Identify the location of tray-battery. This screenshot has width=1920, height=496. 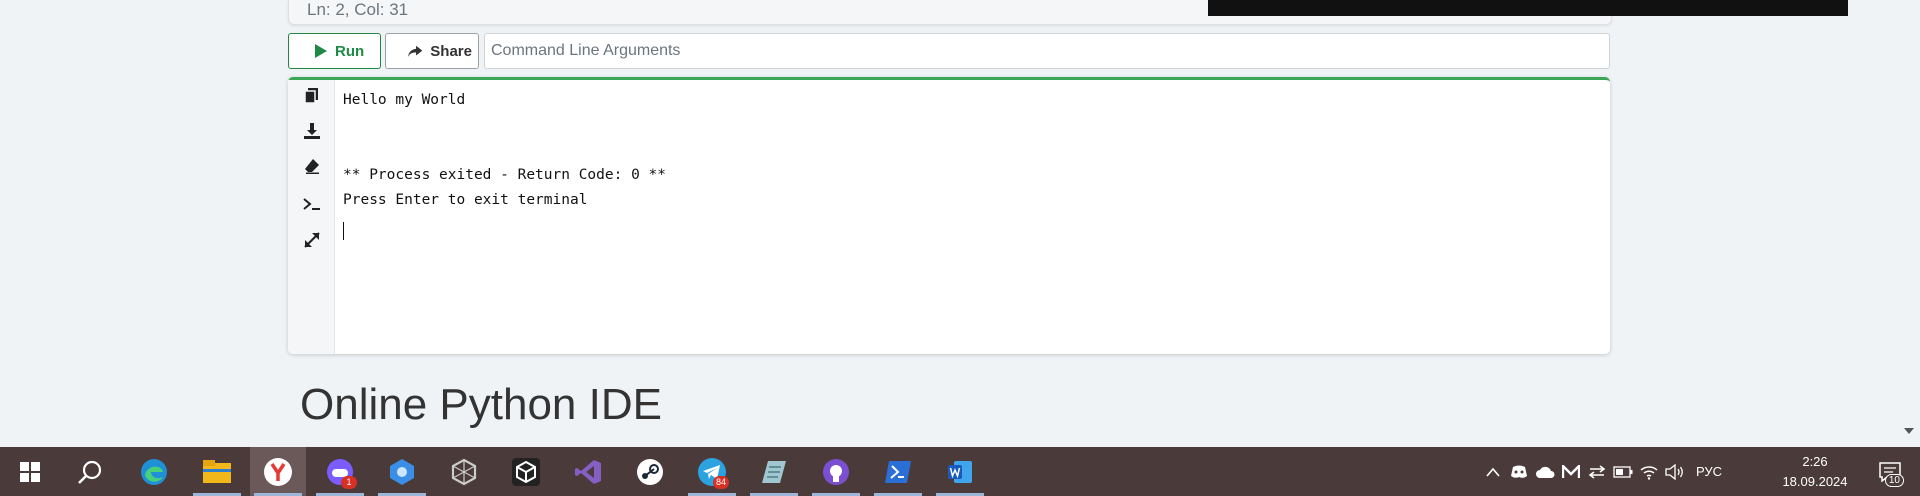
(1623, 471).